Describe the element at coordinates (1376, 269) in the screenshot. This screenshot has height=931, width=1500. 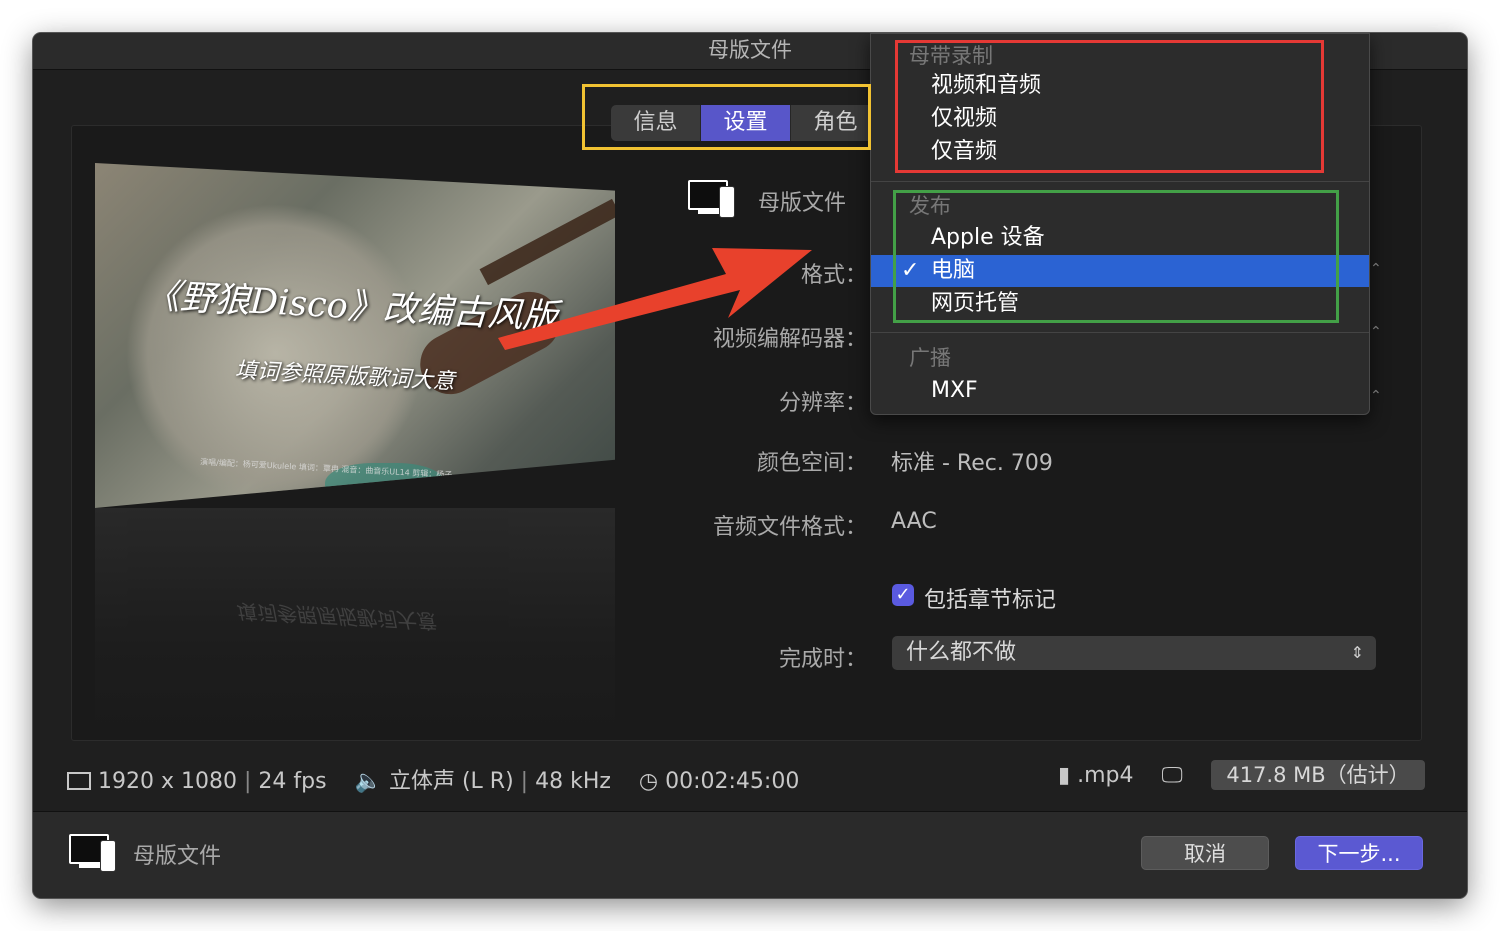
I see `format-stepper-icon: ⌃` at that location.